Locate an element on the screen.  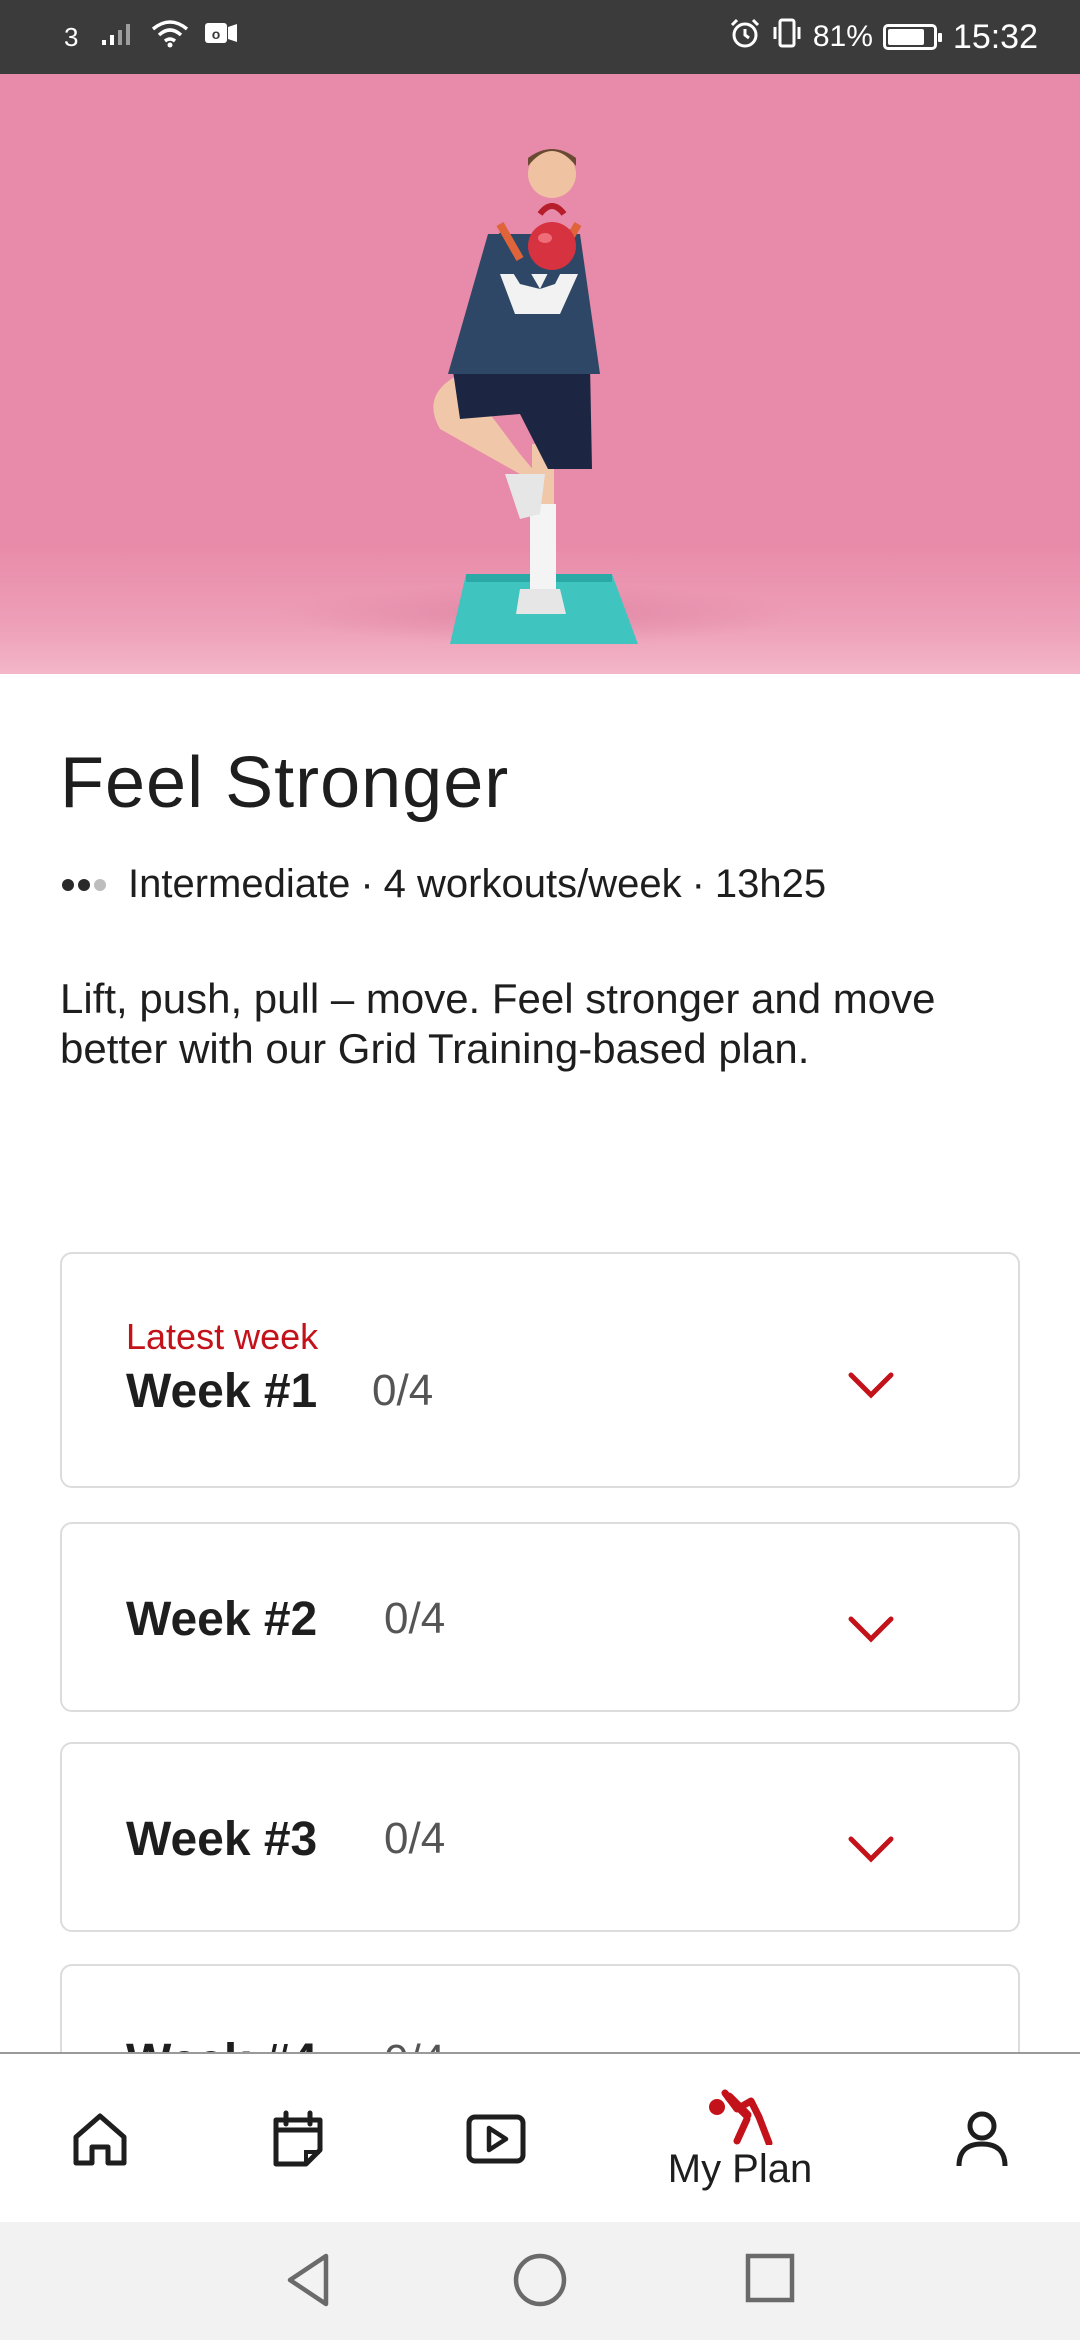
system-navigation-bar is located at coordinates (540, 2281).